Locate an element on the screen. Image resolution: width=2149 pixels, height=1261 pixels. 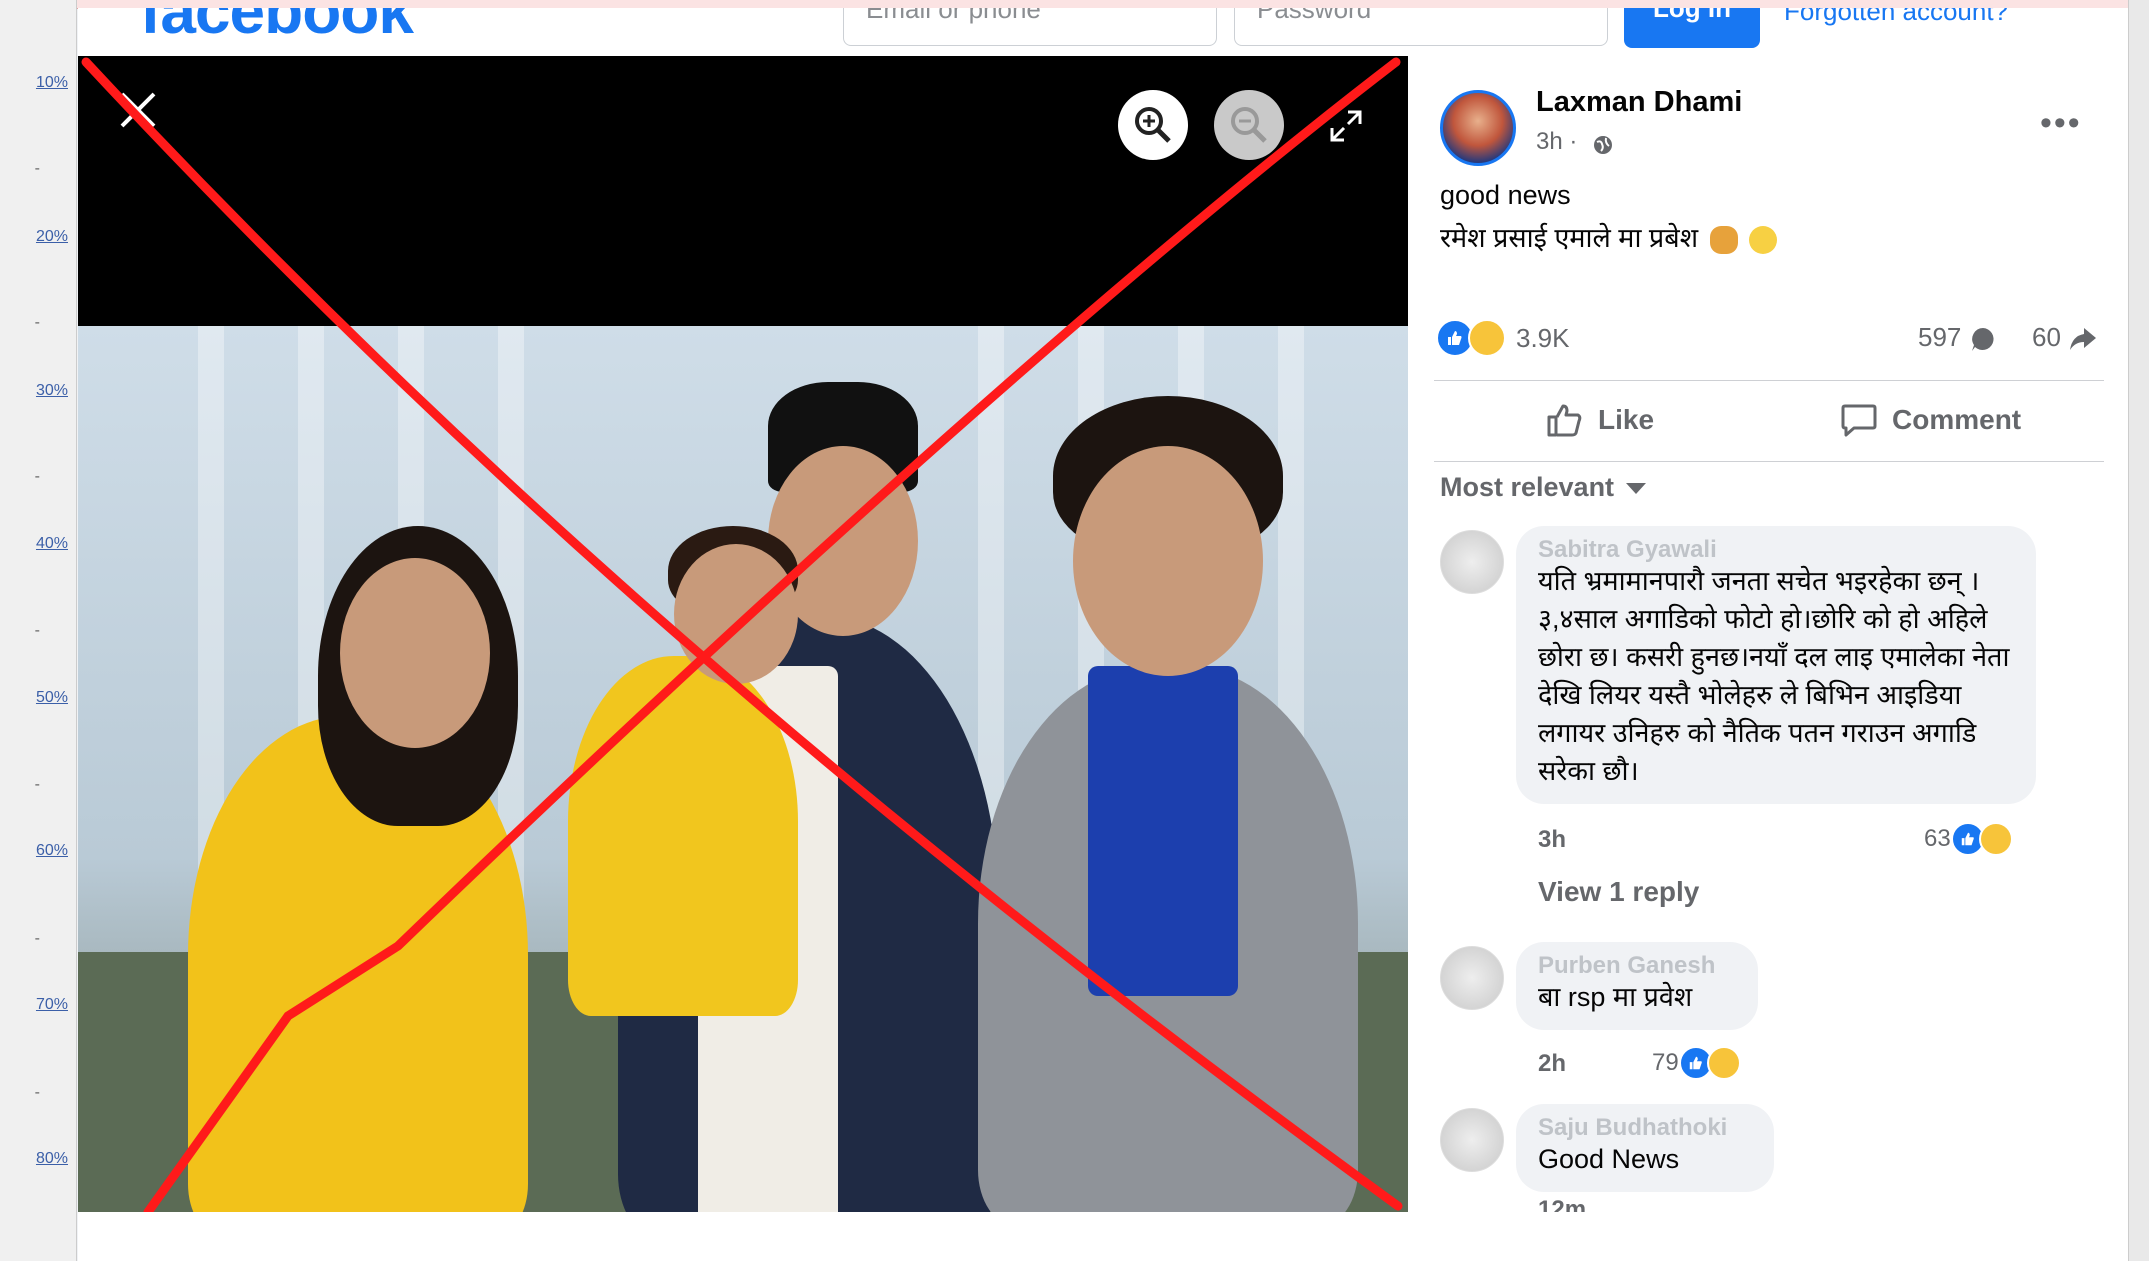
zoom-out-icon is located at coordinates (1249, 125).